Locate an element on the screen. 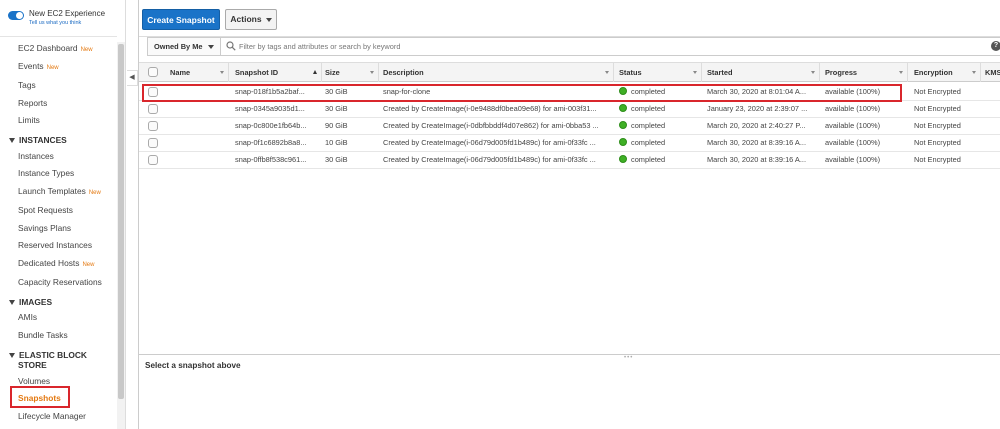  section-elastic-block-store-line2: STORE is located at coordinates (32, 365).